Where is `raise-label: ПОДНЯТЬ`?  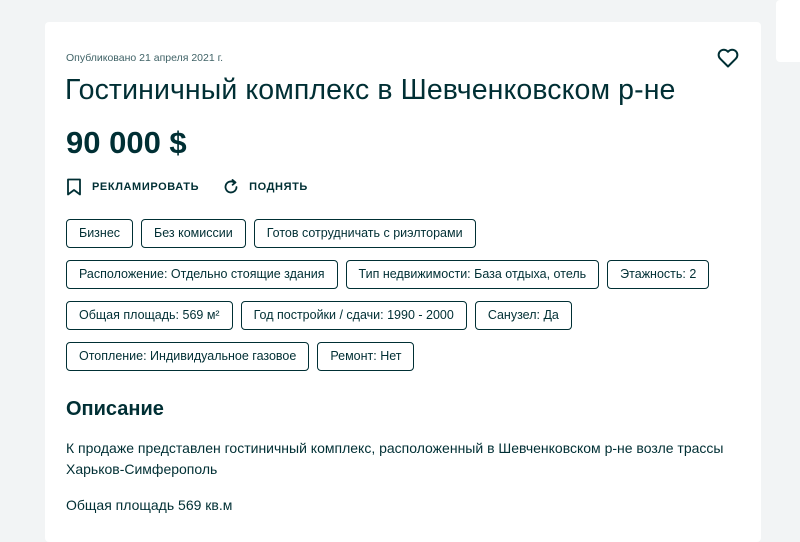
raise-label: ПОДНЯТЬ is located at coordinates (278, 187).